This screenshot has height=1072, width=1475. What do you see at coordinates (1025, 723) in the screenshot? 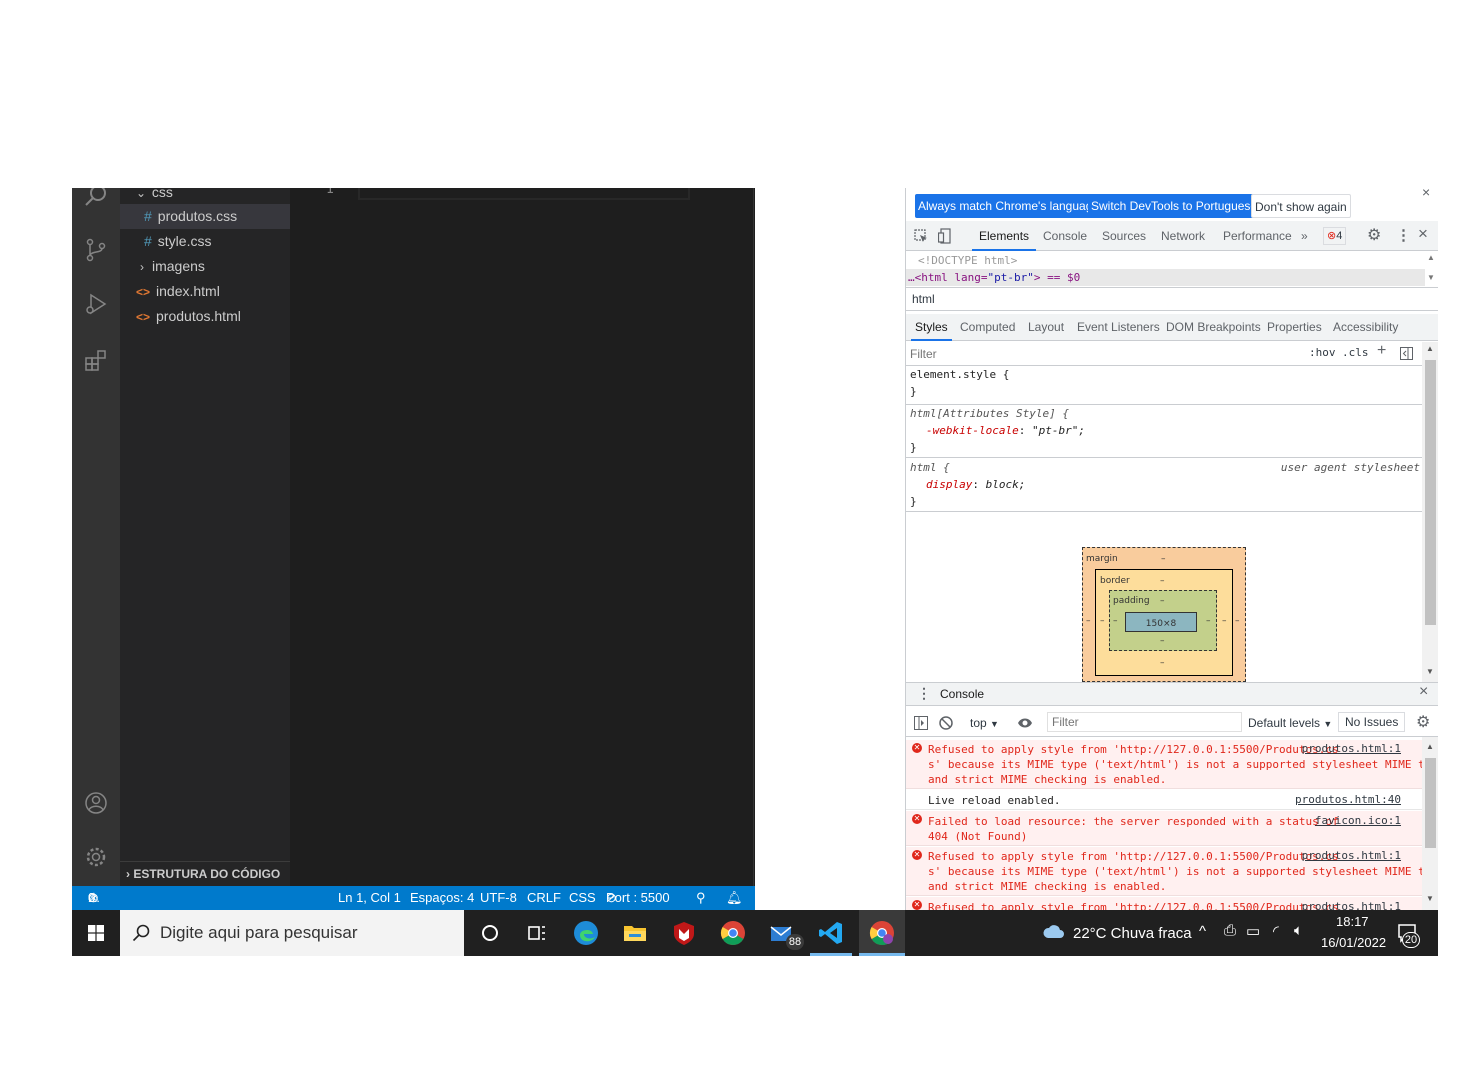
I see `live-expression-eye-icon` at bounding box center [1025, 723].